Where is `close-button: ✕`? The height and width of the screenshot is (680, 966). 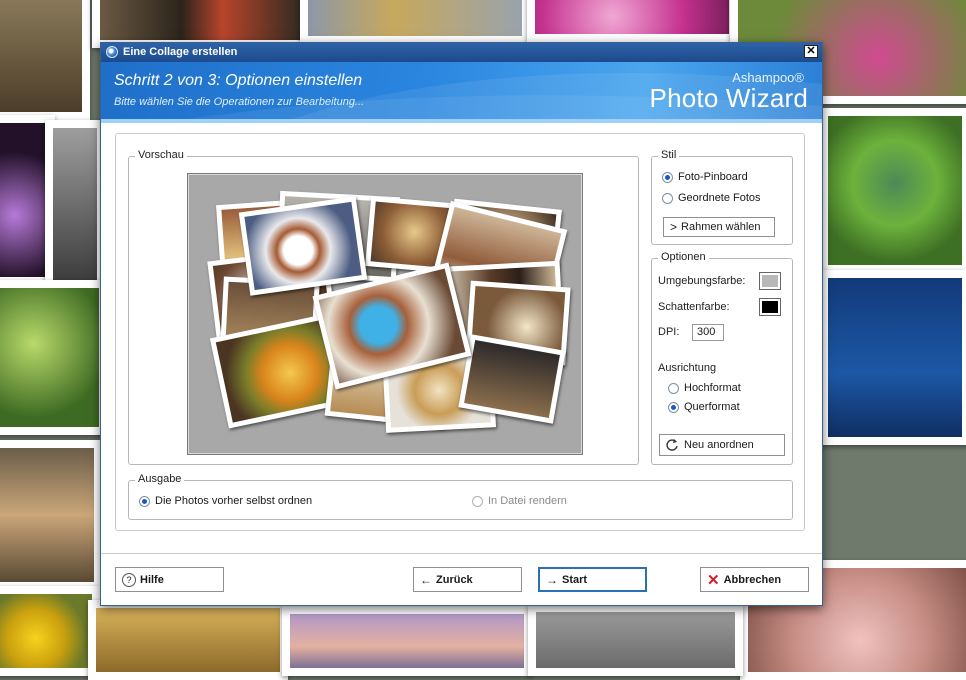 close-button: ✕ is located at coordinates (811, 51).